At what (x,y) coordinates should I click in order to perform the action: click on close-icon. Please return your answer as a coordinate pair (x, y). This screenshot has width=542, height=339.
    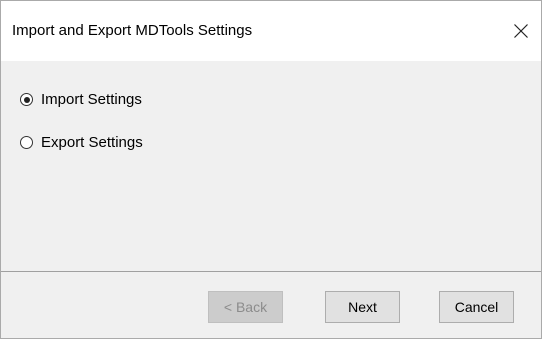
    Looking at the image, I should click on (521, 31).